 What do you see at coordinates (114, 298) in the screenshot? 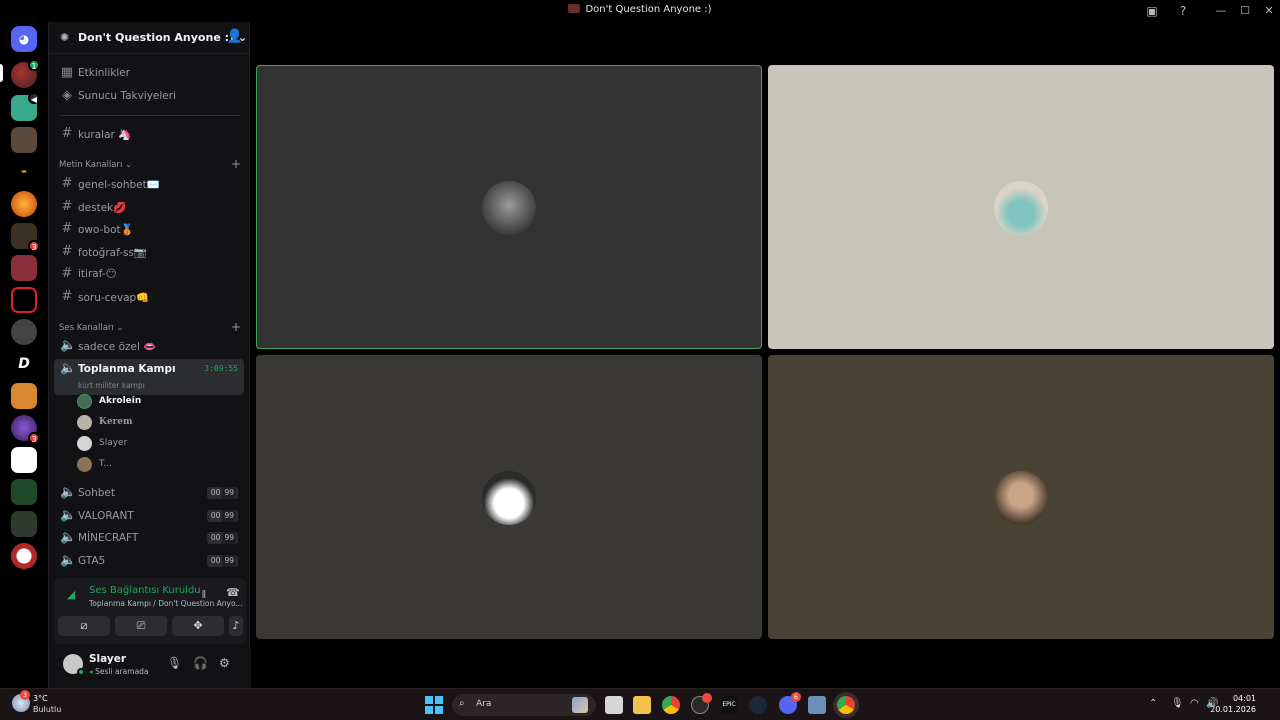
I see `channel-label: soru-cevap👊` at bounding box center [114, 298].